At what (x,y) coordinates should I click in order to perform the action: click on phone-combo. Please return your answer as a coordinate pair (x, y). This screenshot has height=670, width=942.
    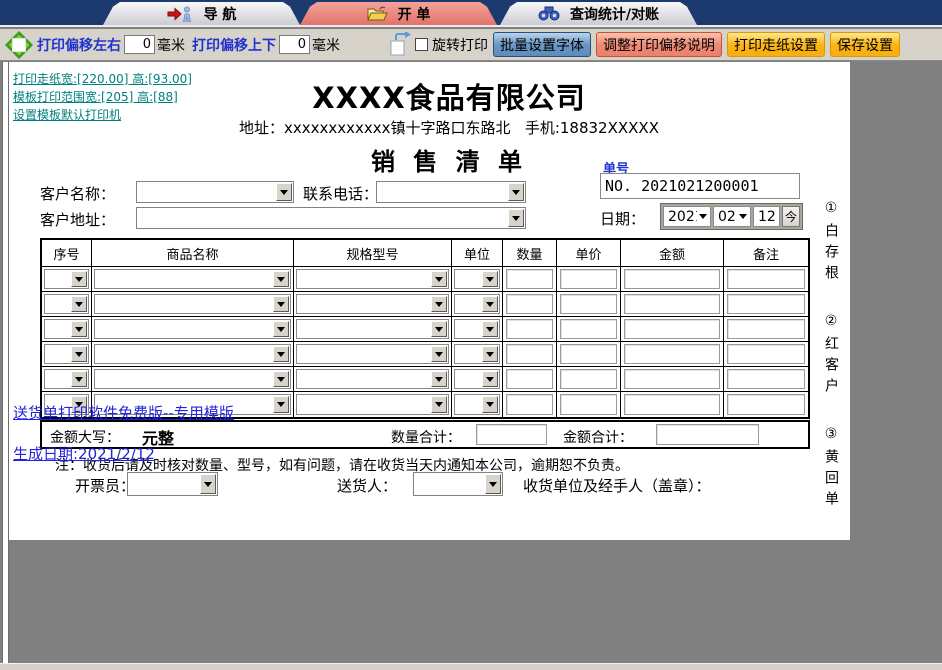
    Looking at the image, I should click on (451, 192).